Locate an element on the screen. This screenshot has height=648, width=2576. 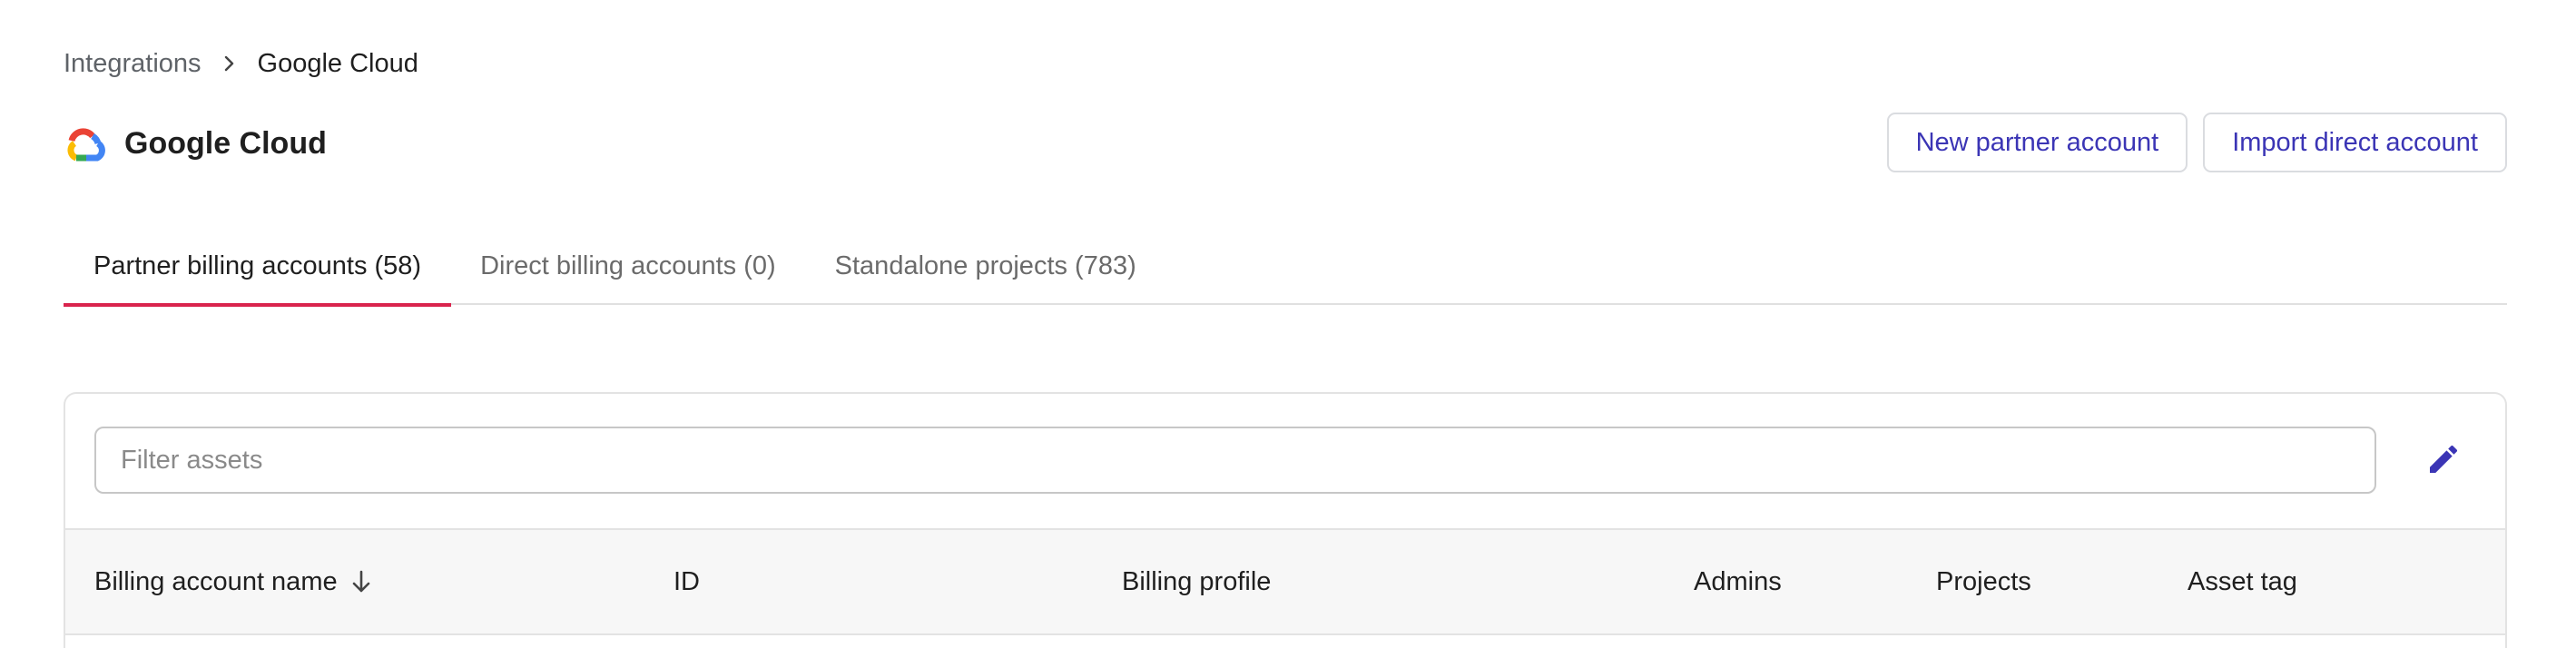
page-title: Google Cloud is located at coordinates (225, 143).